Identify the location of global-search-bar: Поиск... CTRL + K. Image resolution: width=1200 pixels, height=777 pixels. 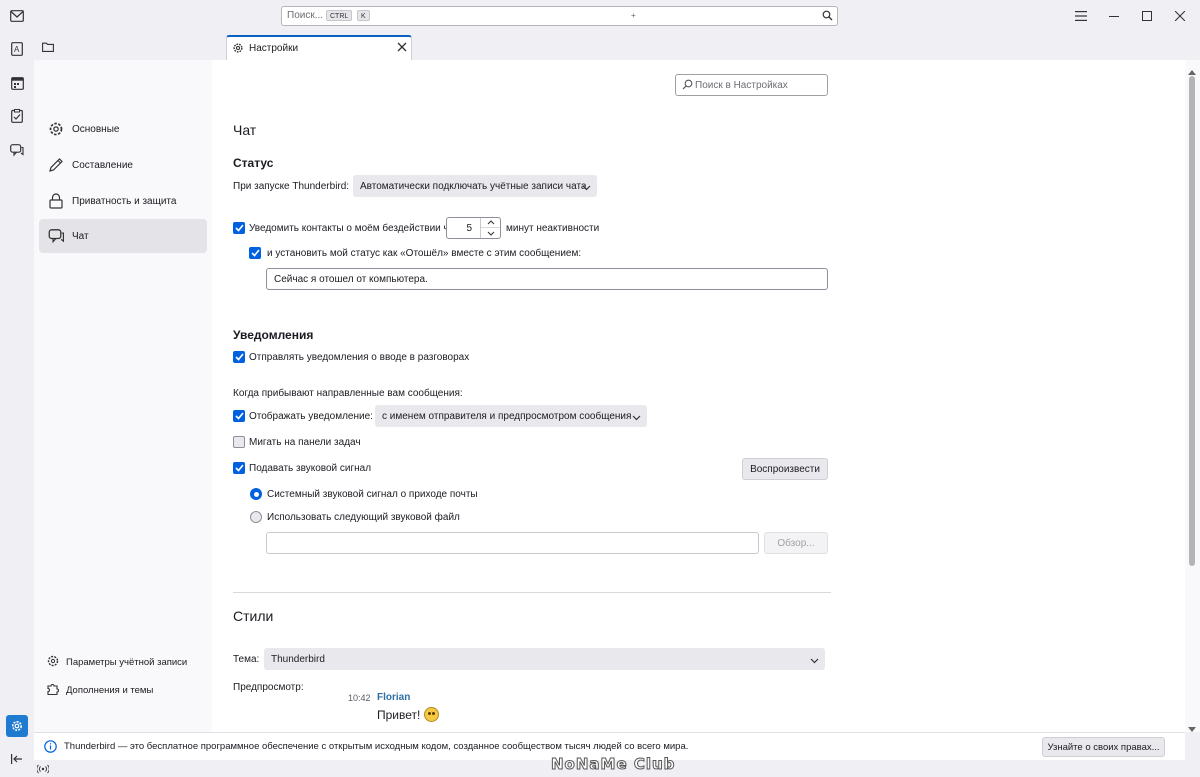
(559, 16).